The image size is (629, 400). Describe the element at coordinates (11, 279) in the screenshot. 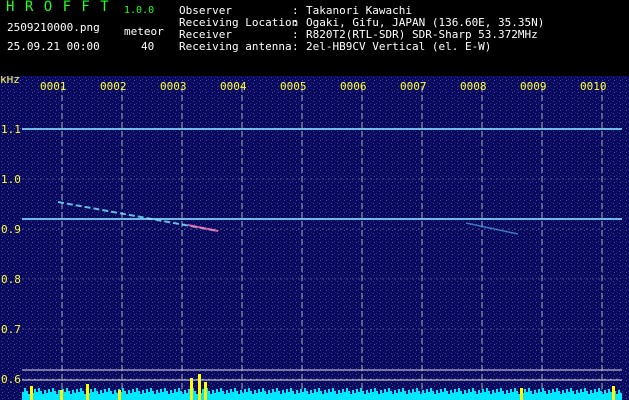

I see `frequency-tick-label: 0.8` at that location.